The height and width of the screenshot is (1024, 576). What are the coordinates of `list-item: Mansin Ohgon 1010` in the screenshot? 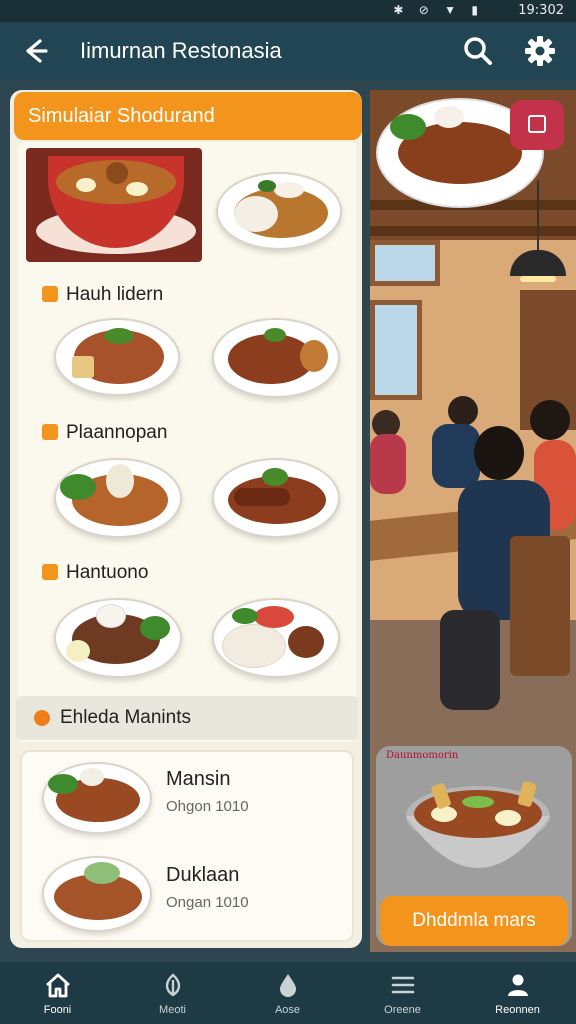 It's located at (187, 798).